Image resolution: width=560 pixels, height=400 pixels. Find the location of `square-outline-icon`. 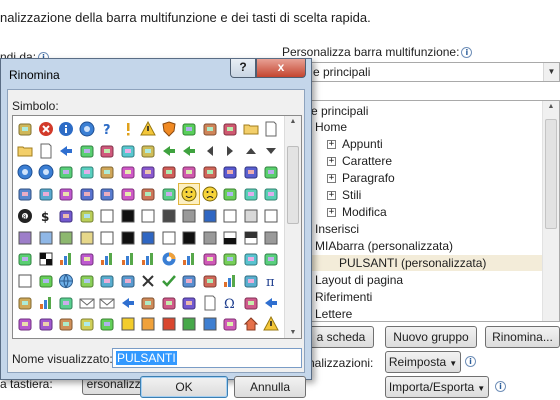

square-outline-icon is located at coordinates (25, 281).